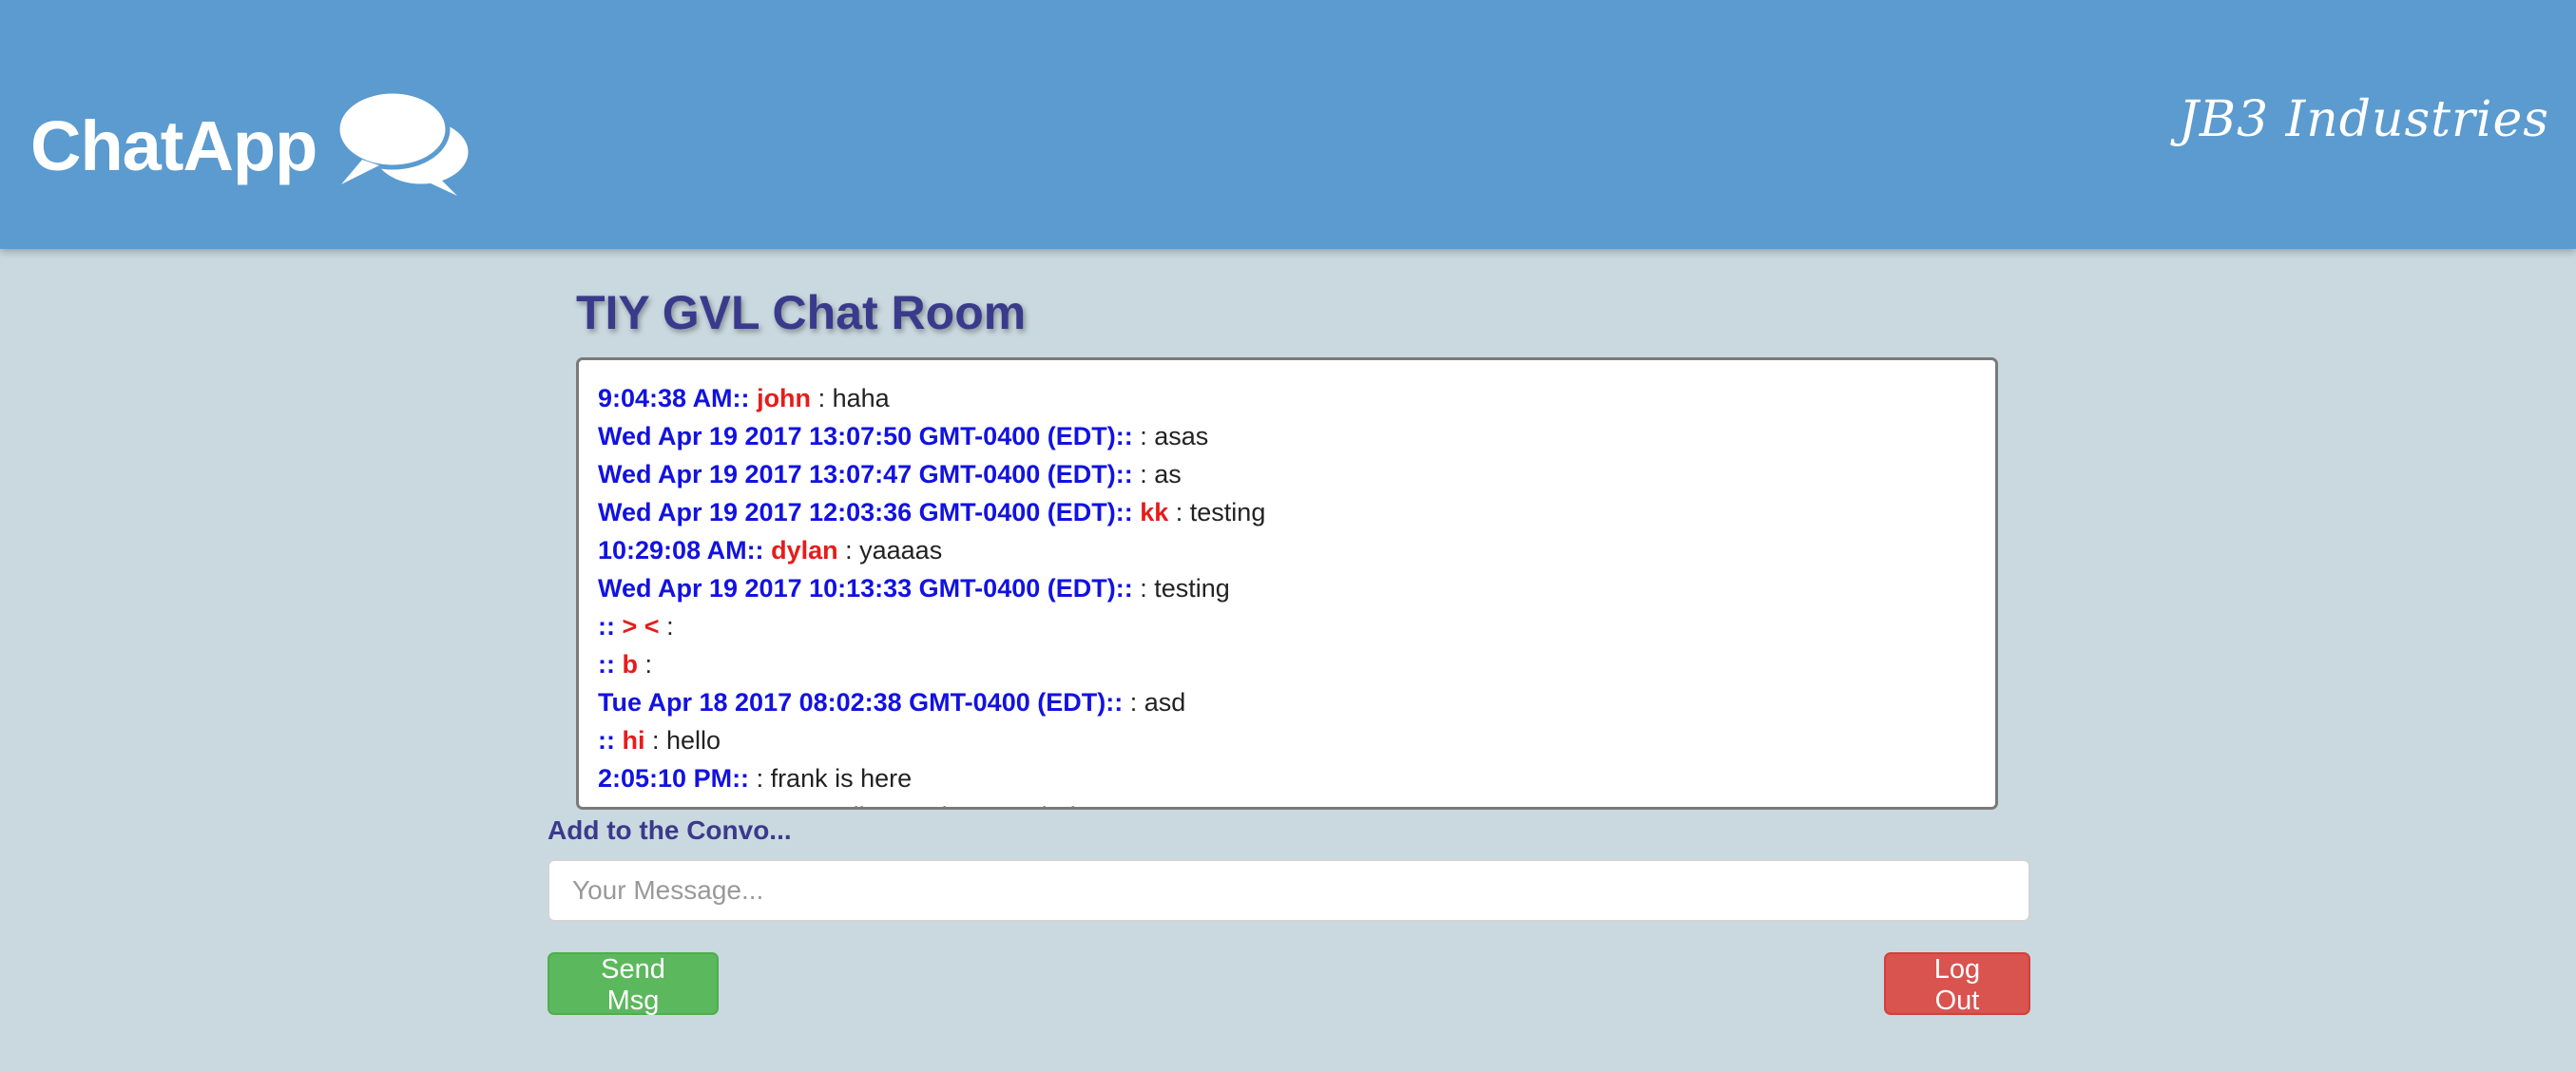 Image resolution: width=2576 pixels, height=1072 pixels. Describe the element at coordinates (633, 740) in the screenshot. I see `message-username: hi` at that location.